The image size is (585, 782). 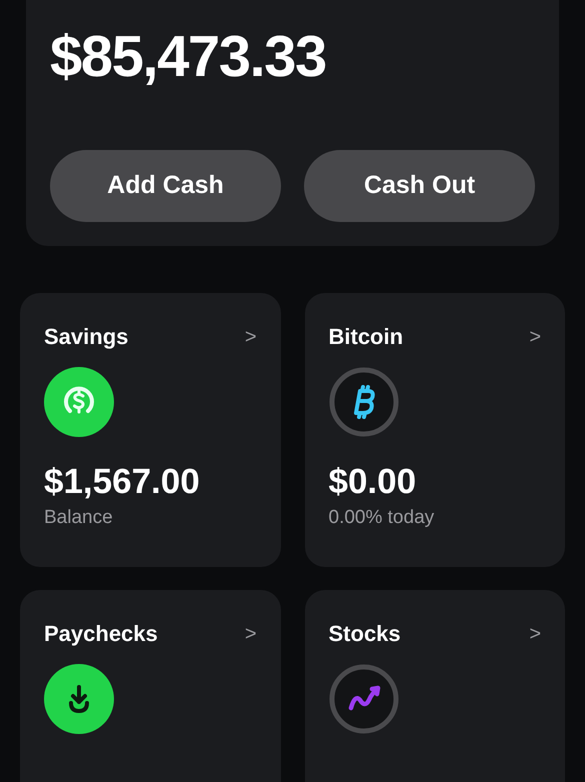 What do you see at coordinates (78, 518) in the screenshot?
I see `tile-caption: Balance` at bounding box center [78, 518].